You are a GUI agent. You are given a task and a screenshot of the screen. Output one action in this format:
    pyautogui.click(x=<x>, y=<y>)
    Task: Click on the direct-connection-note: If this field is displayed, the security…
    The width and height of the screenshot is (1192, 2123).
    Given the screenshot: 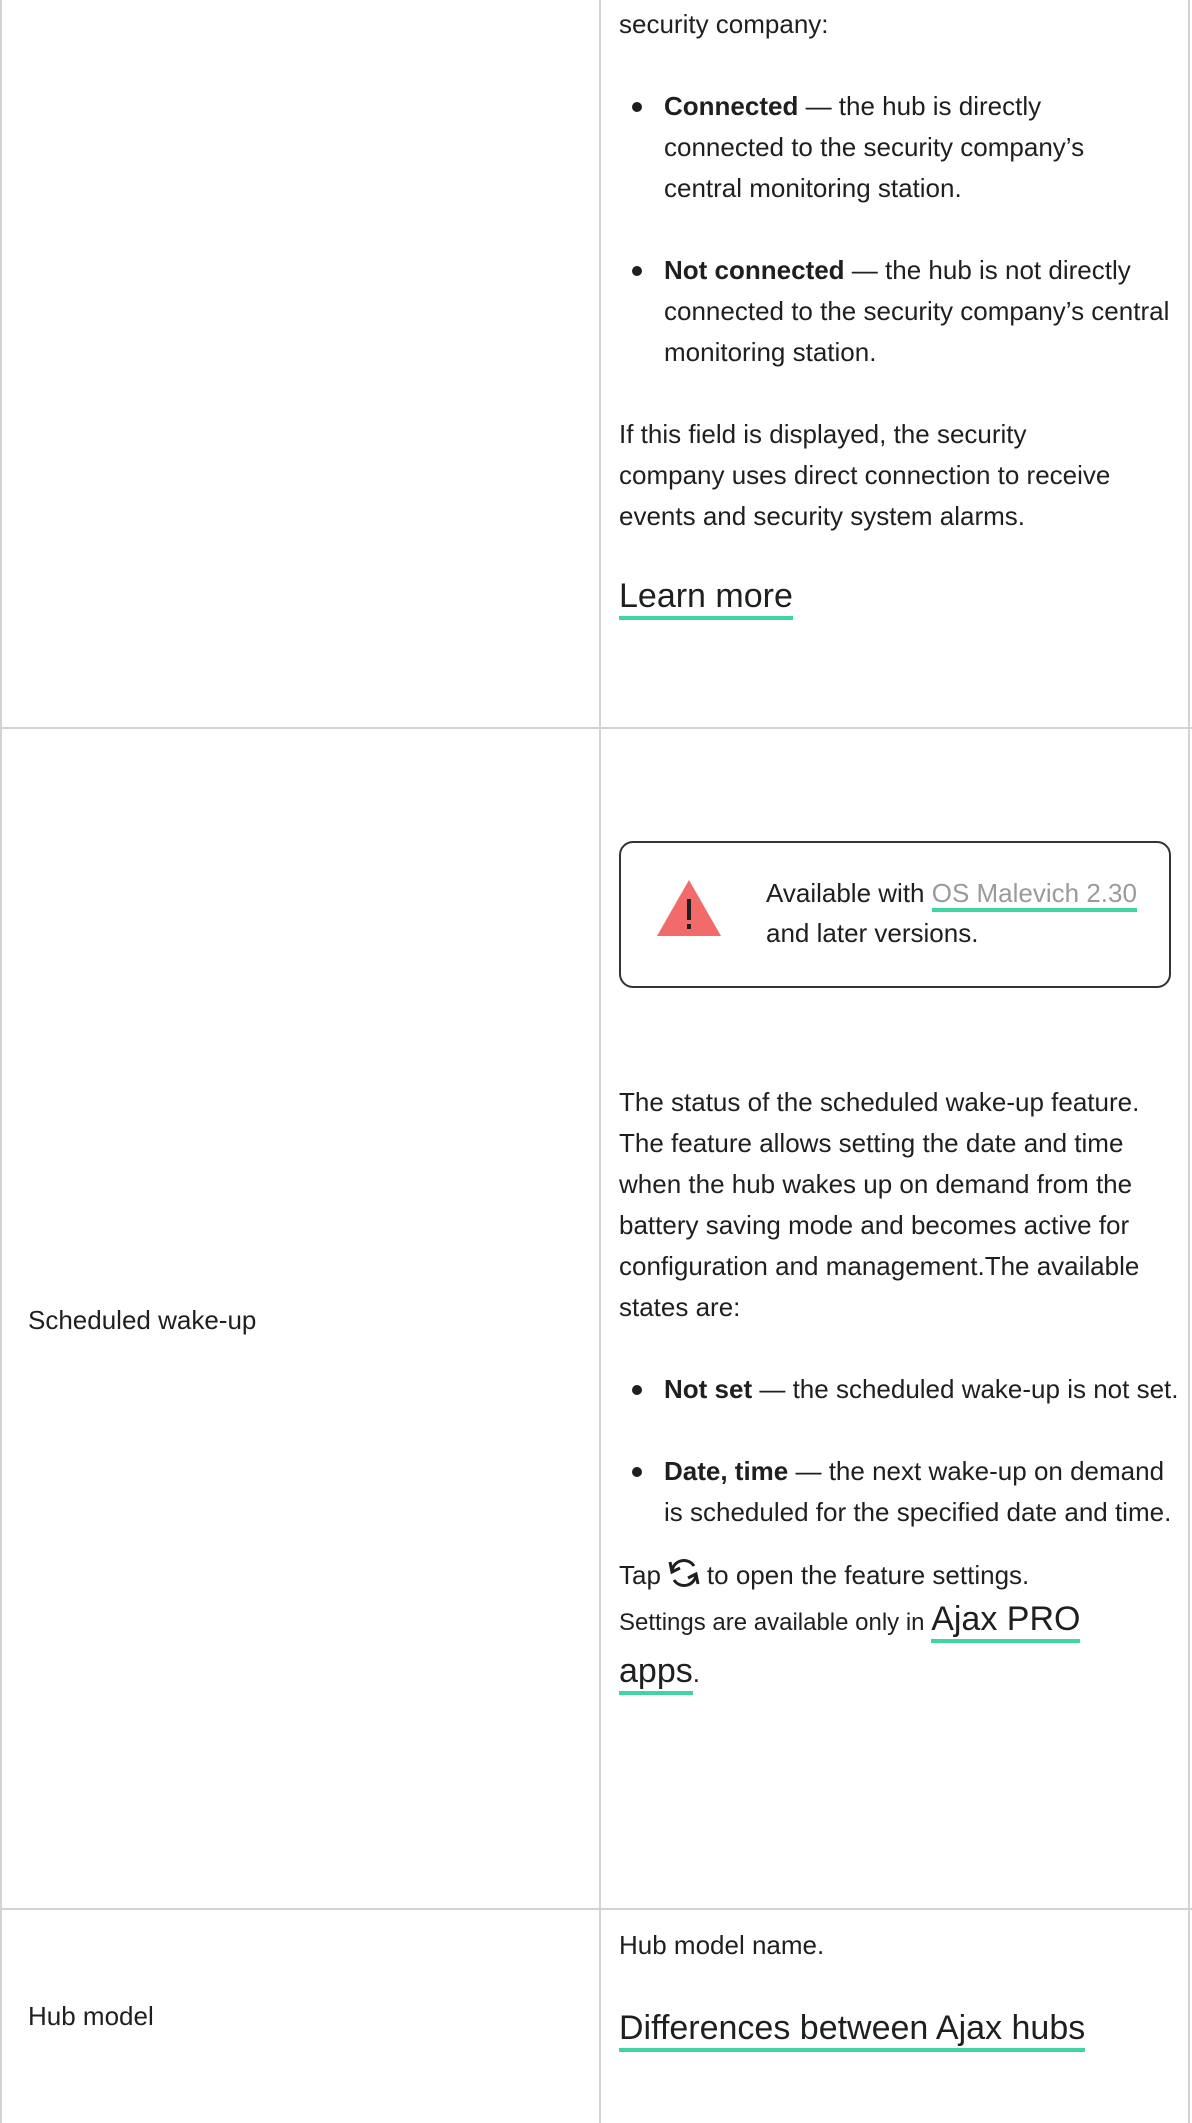 What is the action you would take?
    pyautogui.click(x=865, y=475)
    